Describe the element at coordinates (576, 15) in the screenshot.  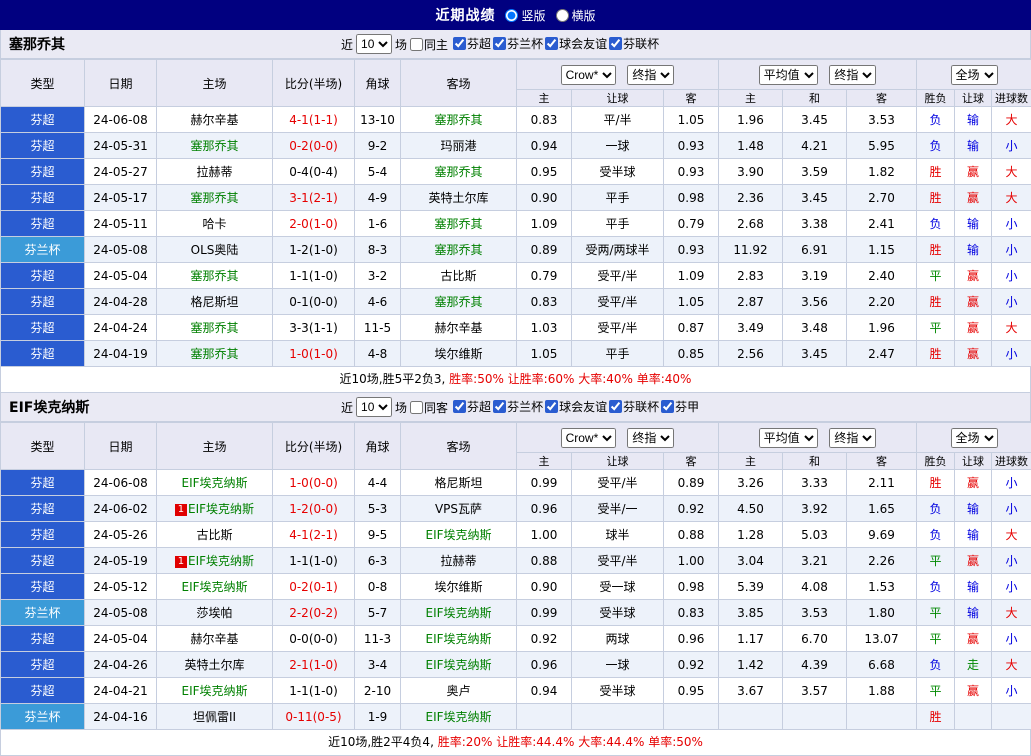
I see `layout-horizontal-option: 横版` at that location.